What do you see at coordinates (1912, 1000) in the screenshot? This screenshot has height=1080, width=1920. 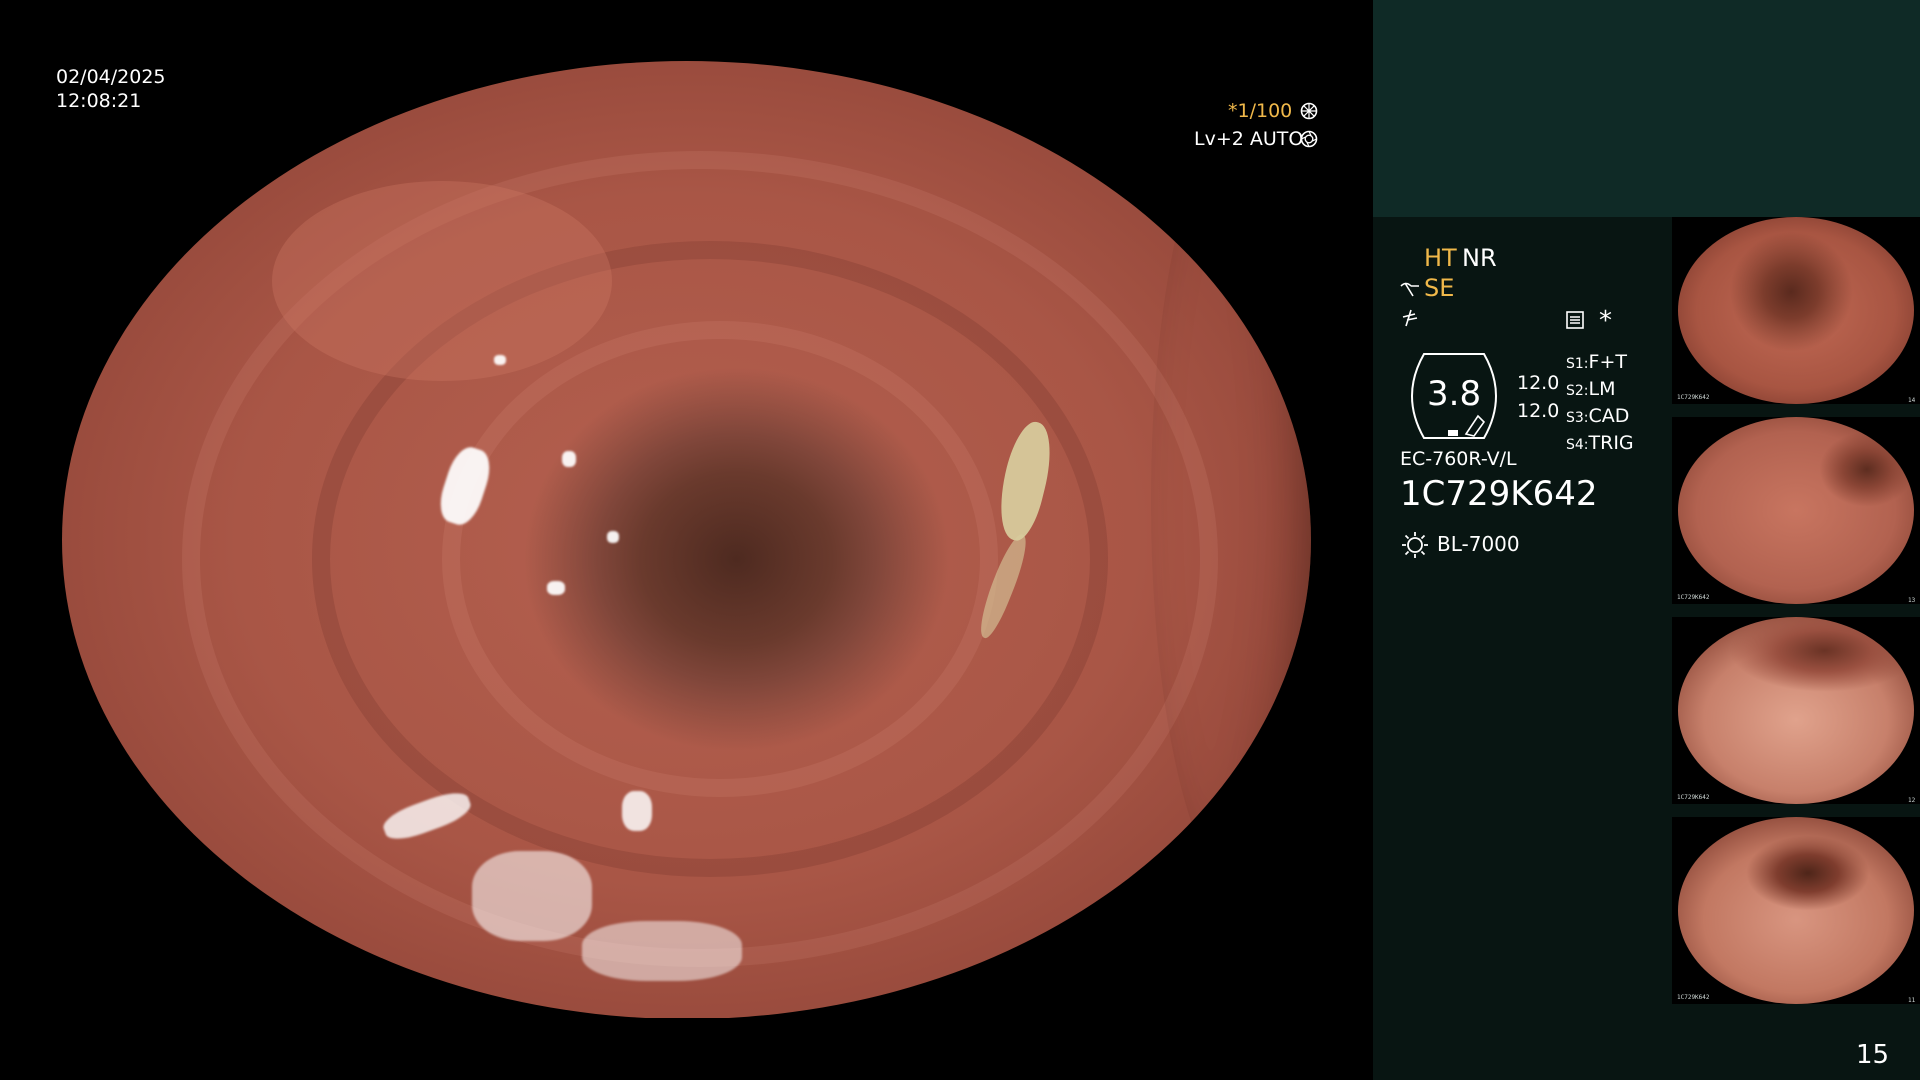 I see `thumbnail-index: 11` at bounding box center [1912, 1000].